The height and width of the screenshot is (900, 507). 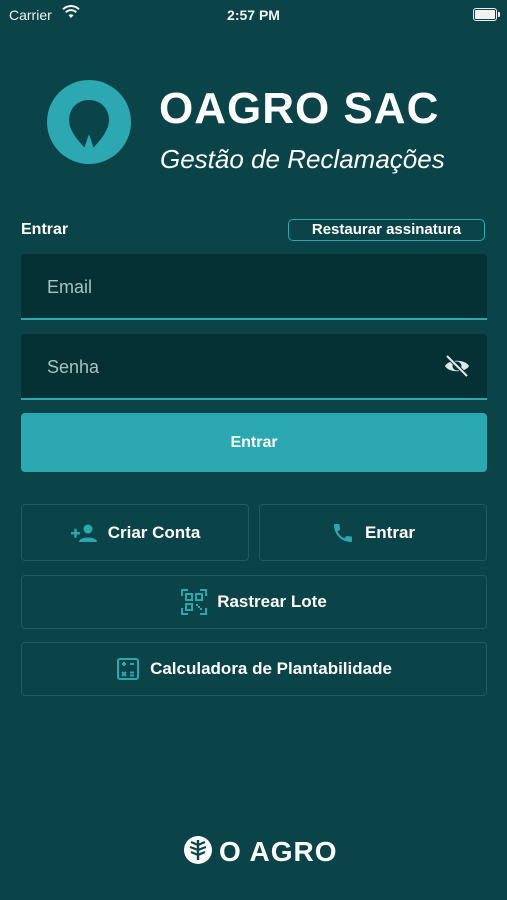 What do you see at coordinates (254, 442) in the screenshot?
I see `login-submit-button: Entrar` at bounding box center [254, 442].